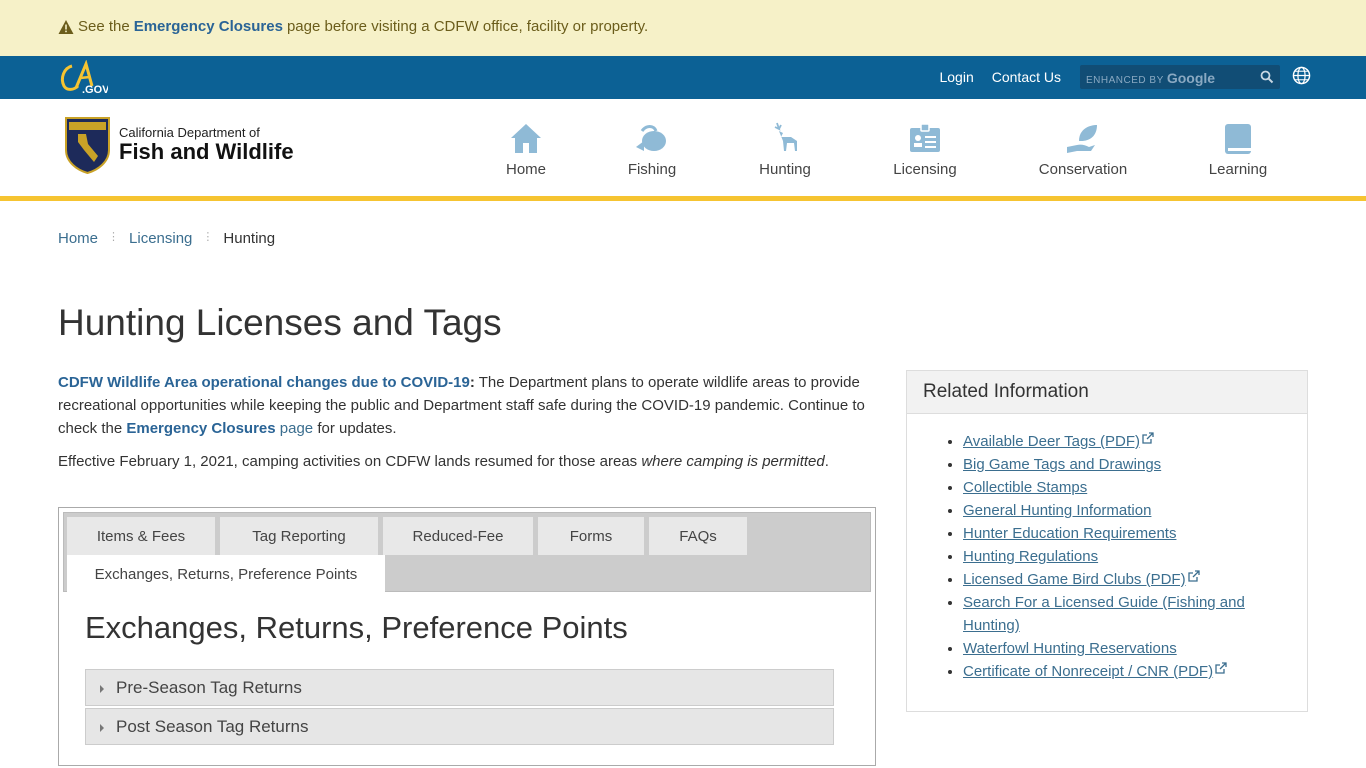 The height and width of the screenshot is (768, 1366). I want to click on nav-home-label: Home, so click(526, 169).